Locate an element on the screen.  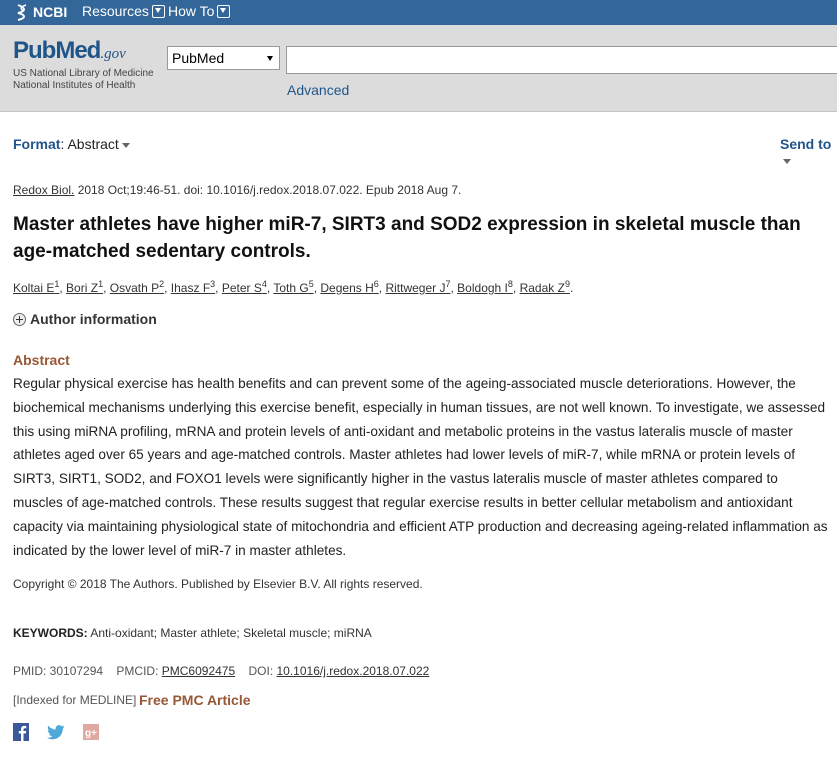
dropdown-arrow-icon is located at coordinates (270, 58).